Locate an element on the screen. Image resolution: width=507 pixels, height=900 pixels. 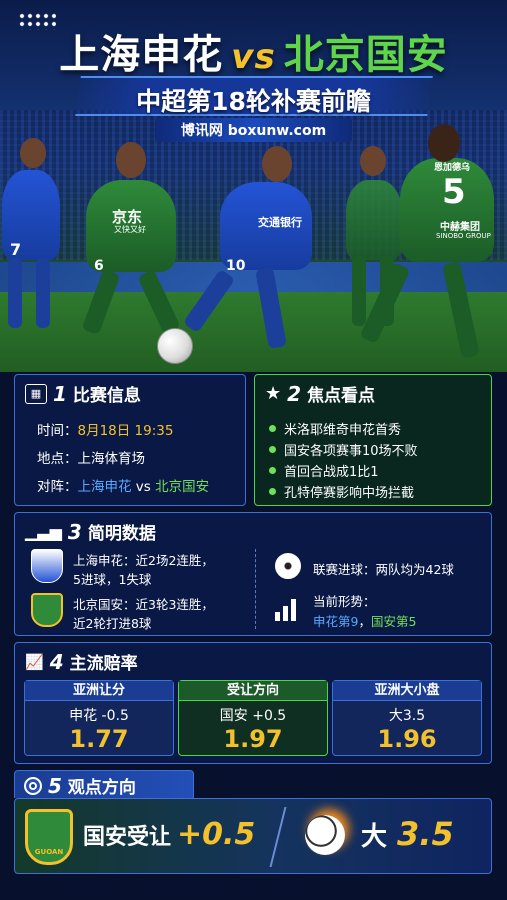
view-panel: GUOAN 国安受让 +0.5 大 3.5 is located at coordinates (253, 836).